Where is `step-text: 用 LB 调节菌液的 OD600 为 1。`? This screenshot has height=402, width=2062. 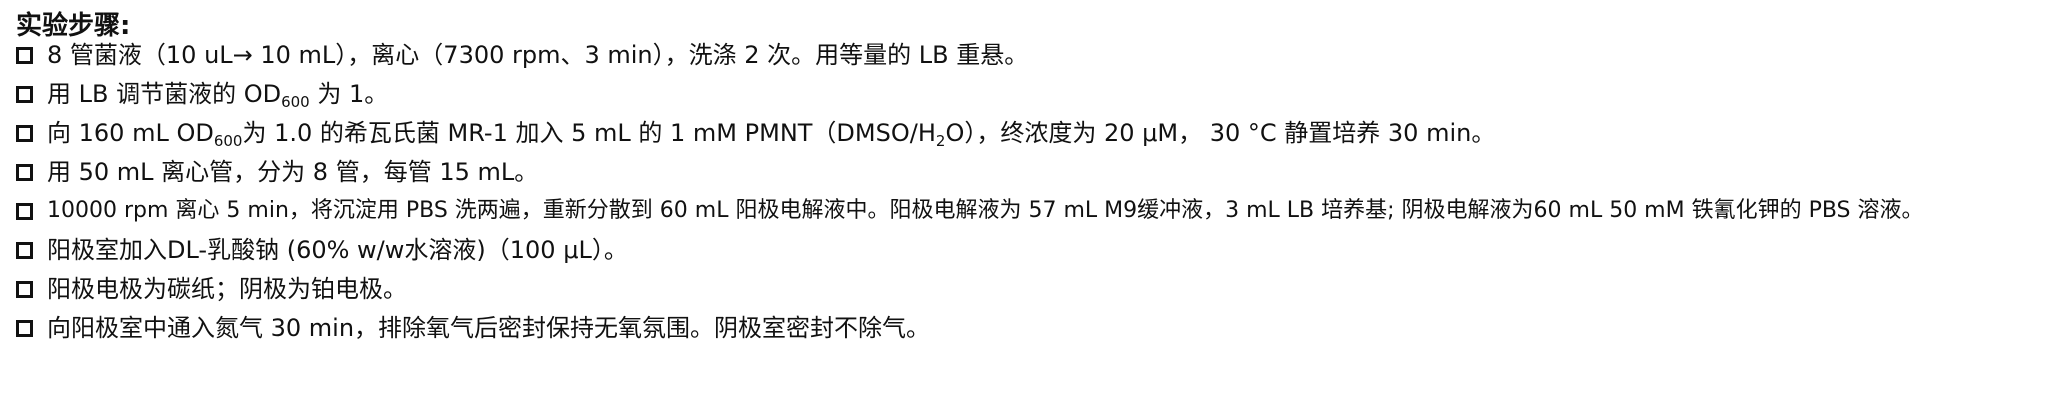 step-text: 用 LB 调节菌液的 OD600 为 1。 is located at coordinates (218, 95).